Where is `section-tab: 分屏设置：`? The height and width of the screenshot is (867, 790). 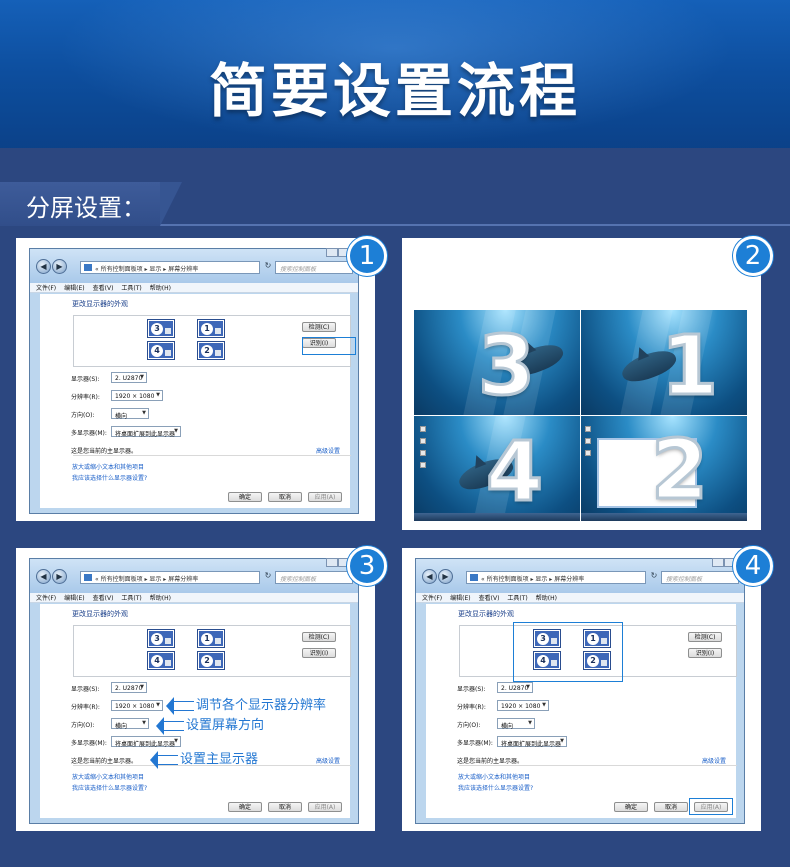
section-tab: 分屏设置： is located at coordinates (91, 204).